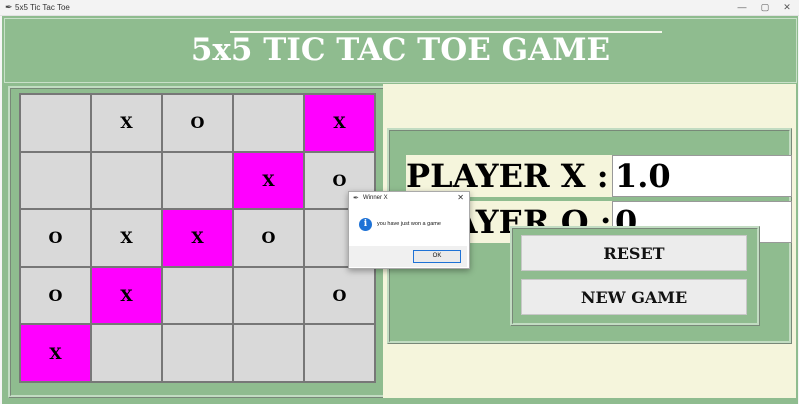 The width and height of the screenshot is (799, 404). What do you see at coordinates (408, 256) in the screenshot?
I see `dialog-footer: OK` at bounding box center [408, 256].